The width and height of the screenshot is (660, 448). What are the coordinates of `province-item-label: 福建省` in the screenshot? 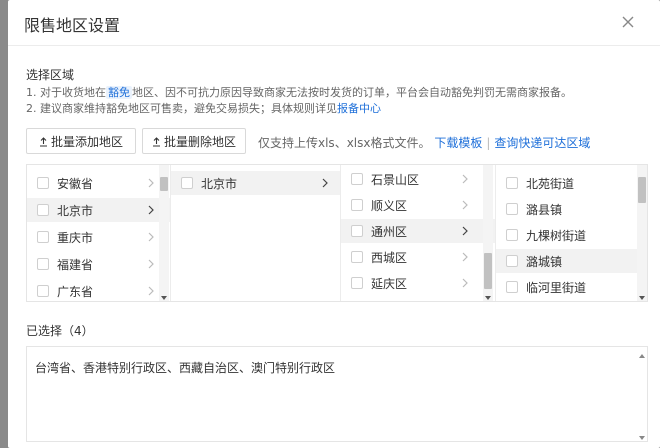 It's located at (75, 264).